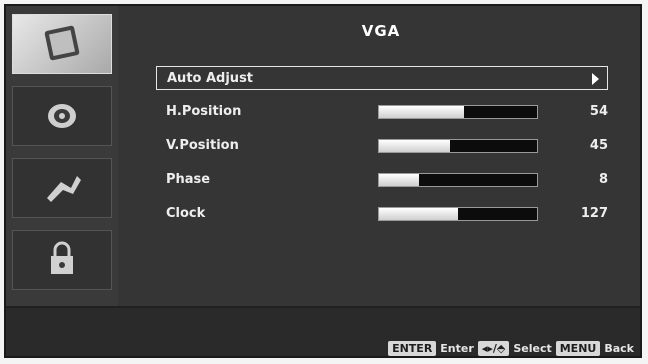 This screenshot has width=648, height=364. I want to click on setup-icon, so click(64, 189).